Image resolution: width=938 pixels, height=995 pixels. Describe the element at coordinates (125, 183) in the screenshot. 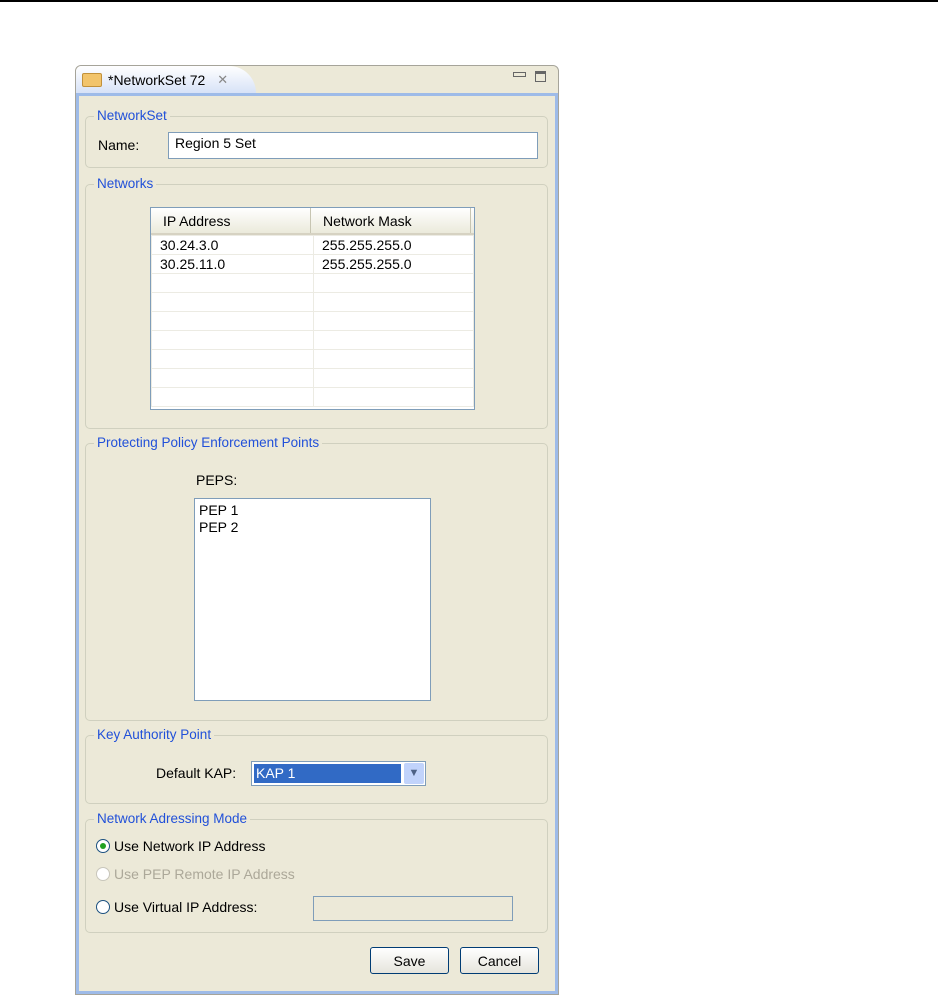

I see `group-legend: Networks` at that location.